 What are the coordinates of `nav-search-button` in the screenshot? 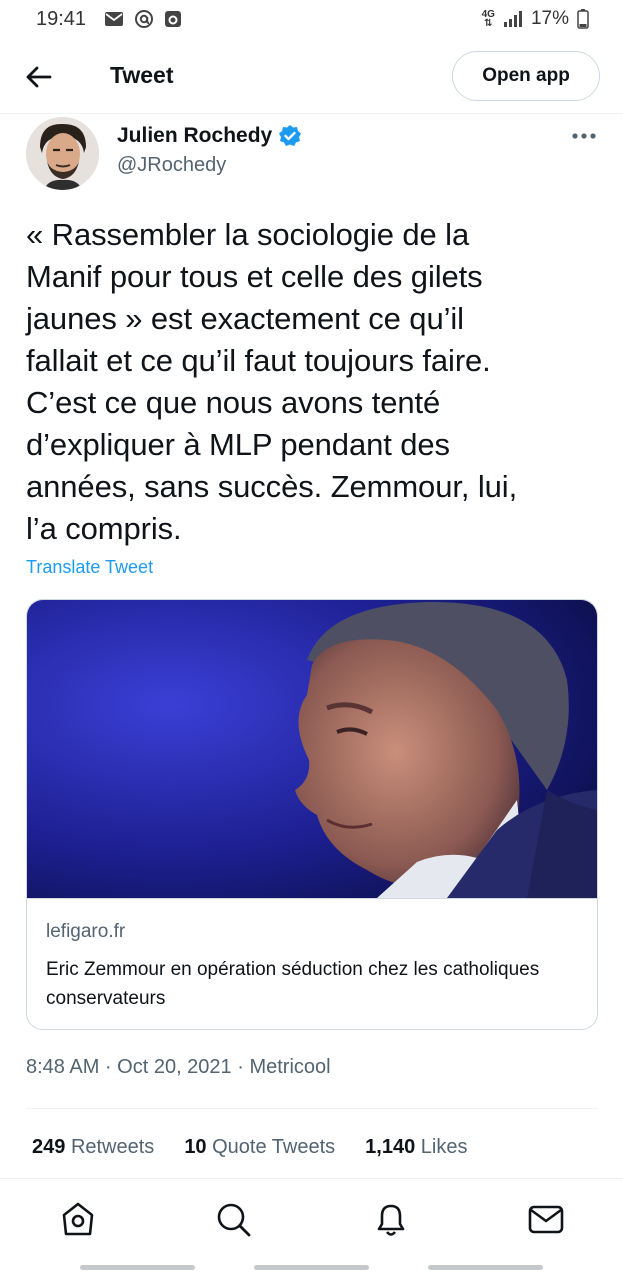 It's located at (233, 1219).